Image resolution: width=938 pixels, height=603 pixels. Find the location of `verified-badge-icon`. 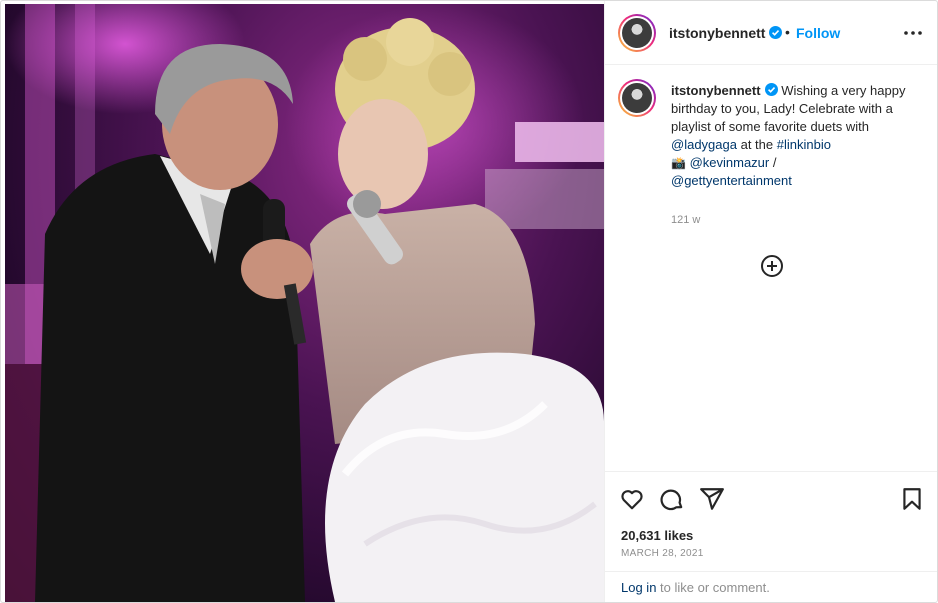

verified-badge-icon is located at coordinates (776, 32).